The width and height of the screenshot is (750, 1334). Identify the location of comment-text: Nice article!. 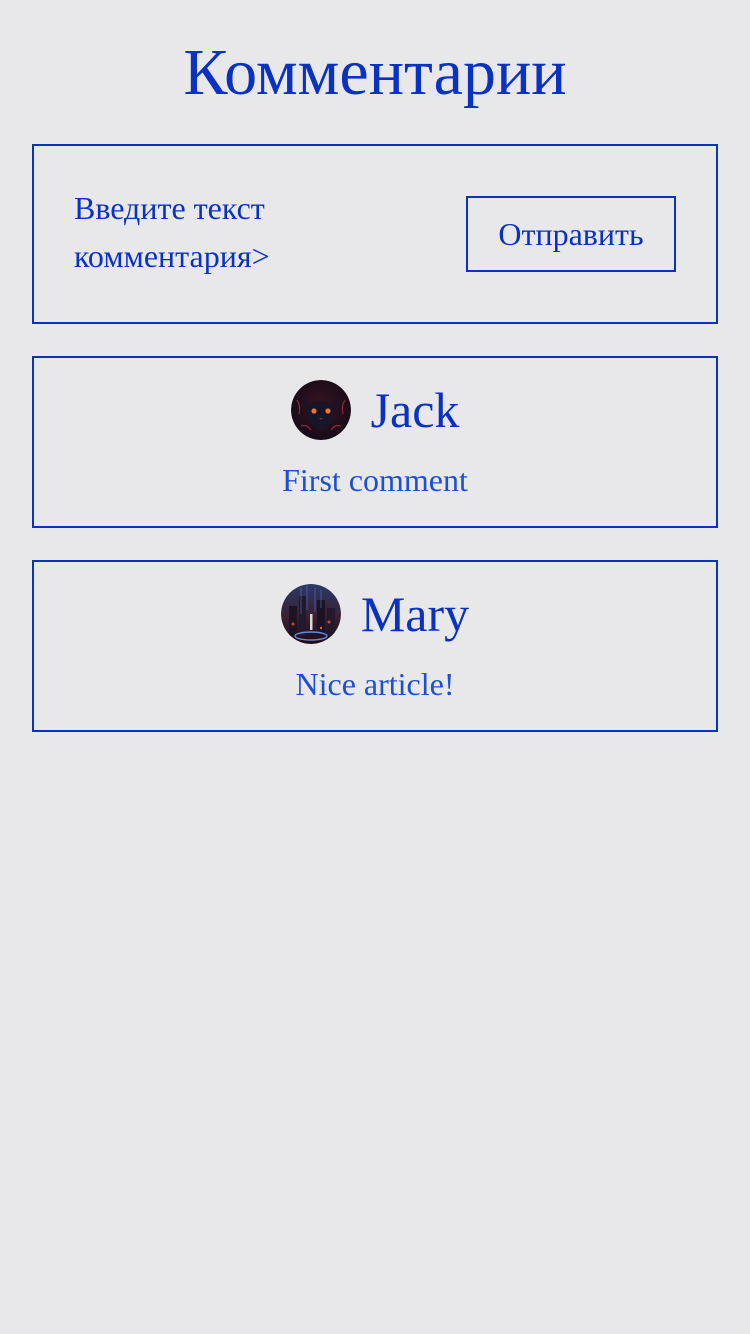
(375, 684).